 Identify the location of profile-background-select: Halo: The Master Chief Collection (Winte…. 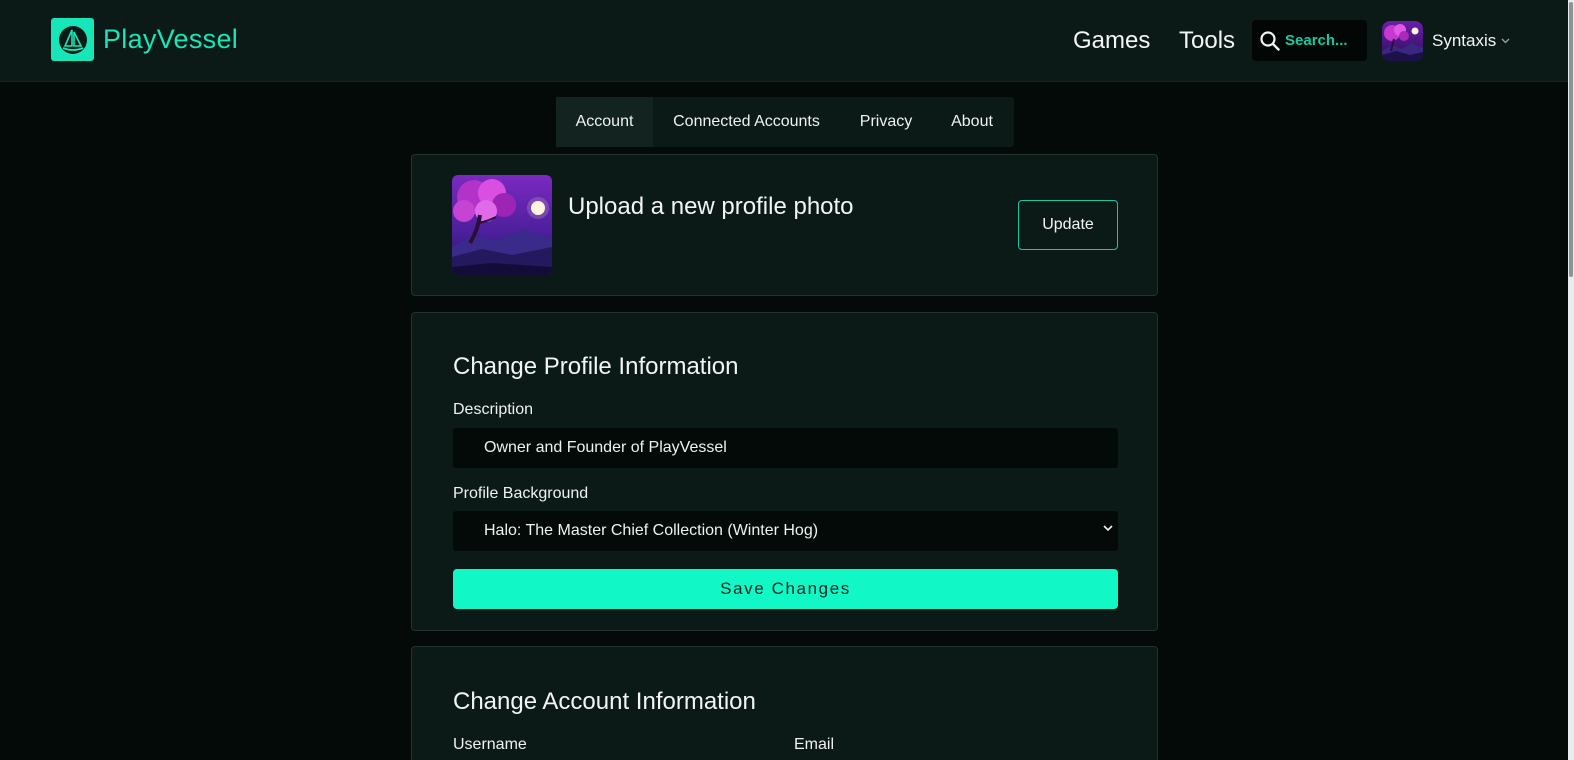
(785, 531).